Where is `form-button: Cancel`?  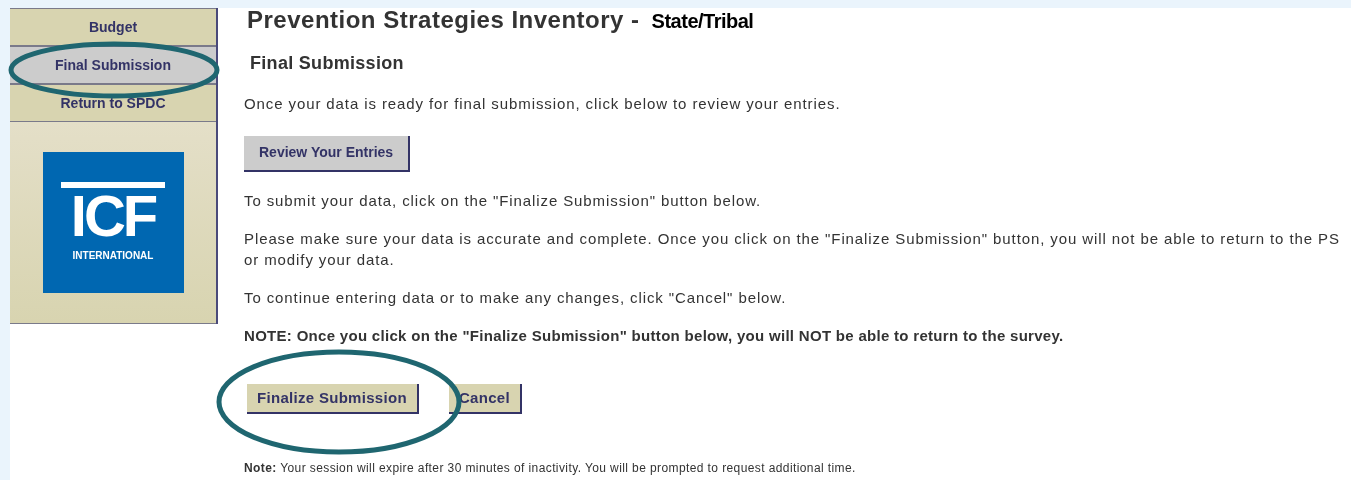
form-button: Cancel is located at coordinates (485, 398).